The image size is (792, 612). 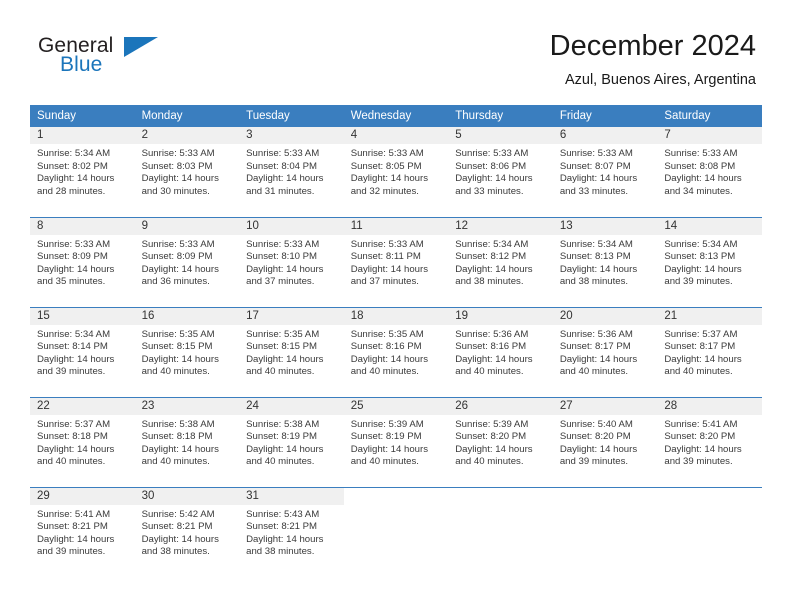 What do you see at coordinates (187, 316) in the screenshot?
I see `day-number: 16` at bounding box center [187, 316].